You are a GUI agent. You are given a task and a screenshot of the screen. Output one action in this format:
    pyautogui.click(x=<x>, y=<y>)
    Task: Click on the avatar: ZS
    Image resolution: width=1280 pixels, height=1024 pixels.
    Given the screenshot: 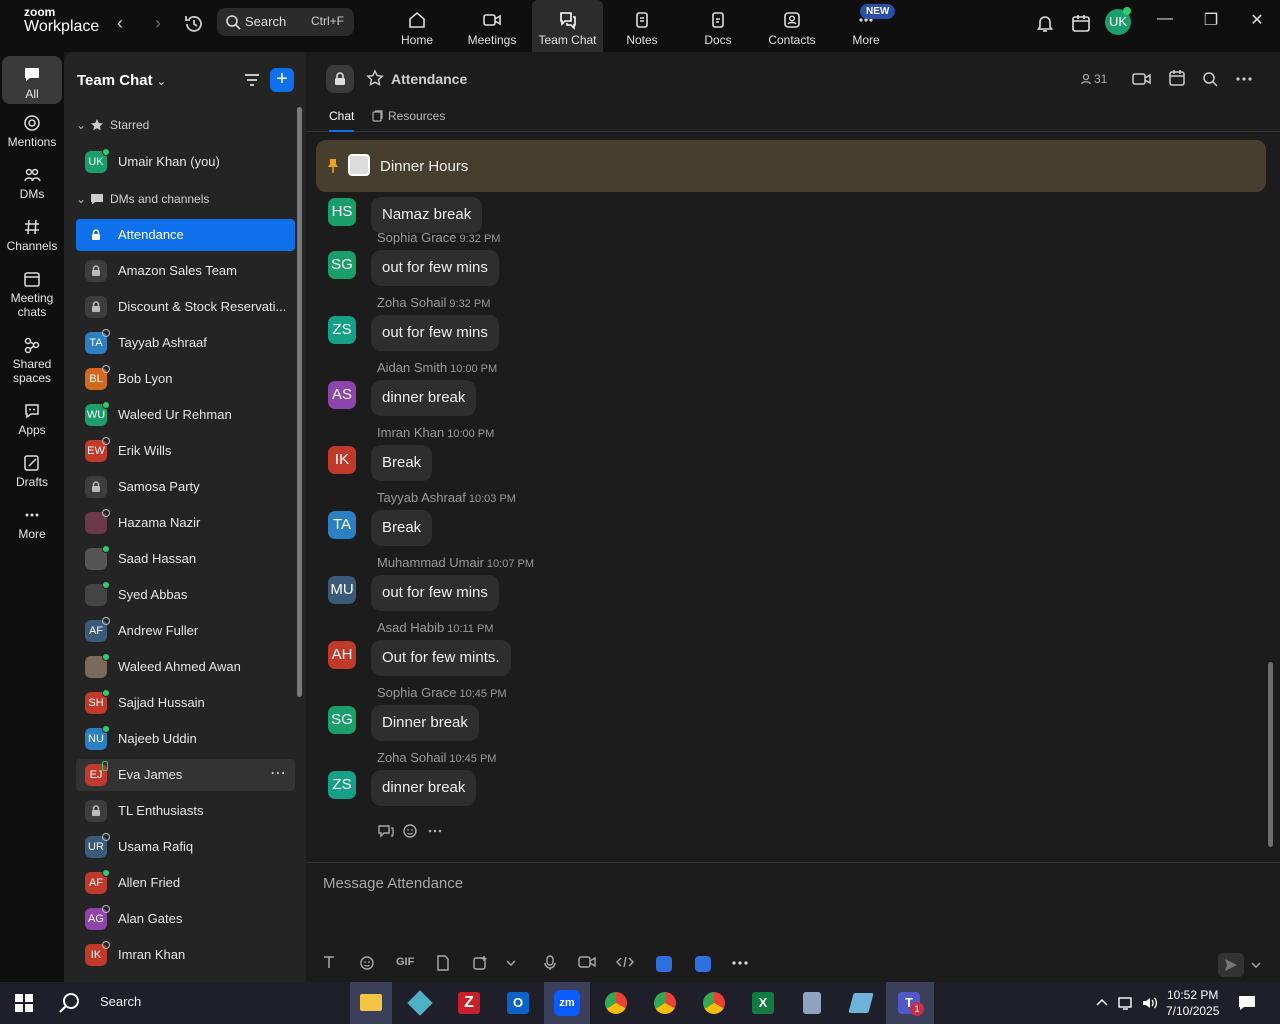 What is the action you would take?
    pyautogui.click(x=342, y=785)
    